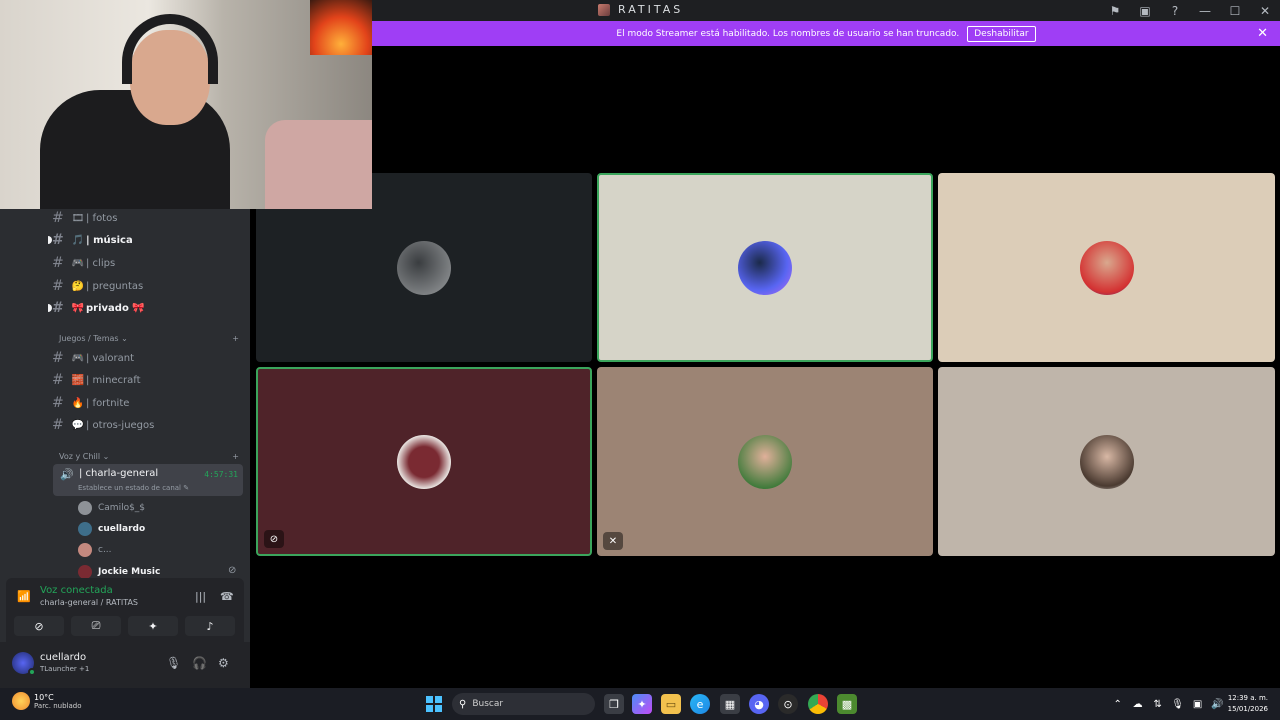 Image resolution: width=1280 pixels, height=720 pixels. What do you see at coordinates (700, 704) in the screenshot?
I see `edge-icon: e` at bounding box center [700, 704].